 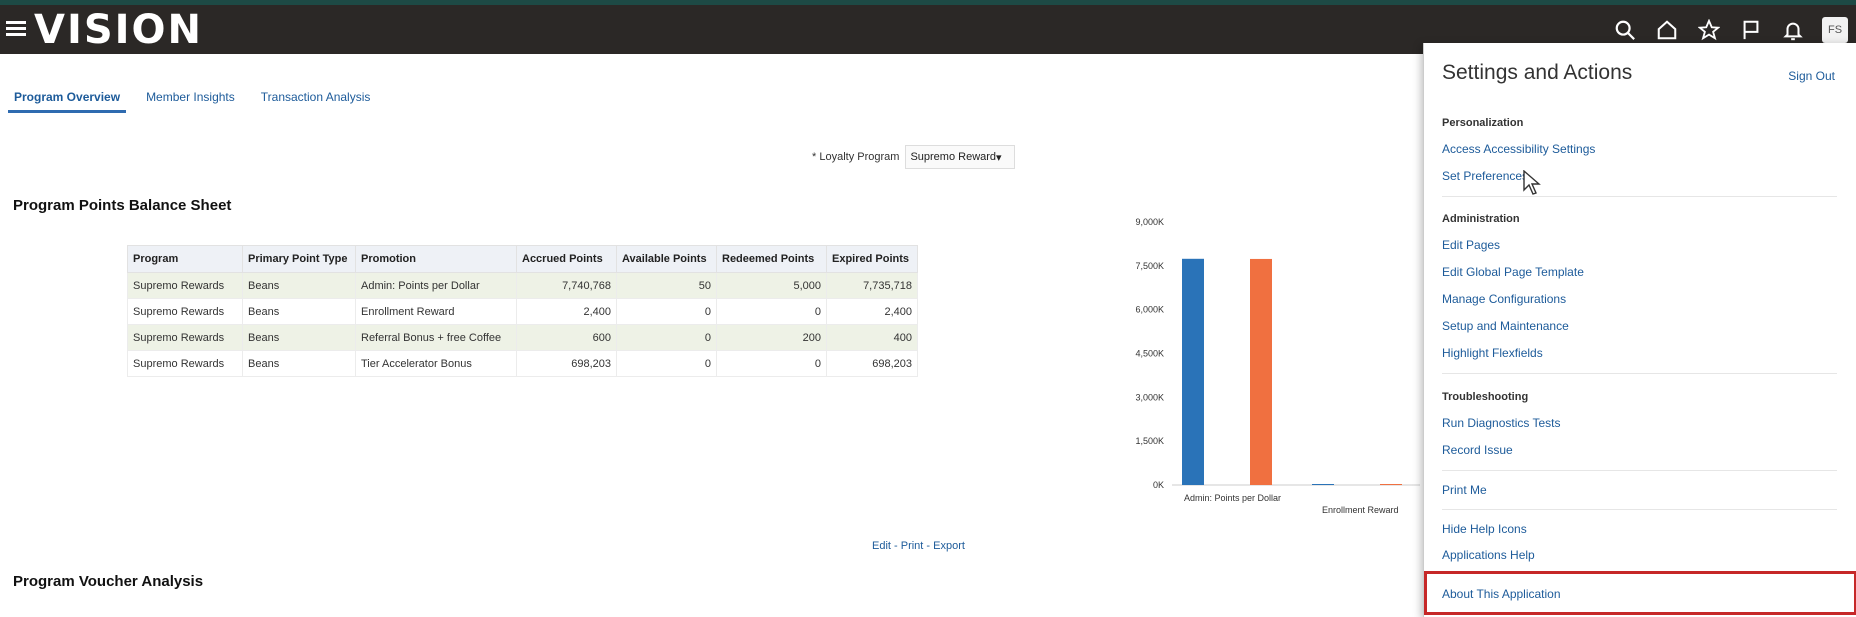 I want to click on column-header: Primary Point Type, so click(x=299, y=259).